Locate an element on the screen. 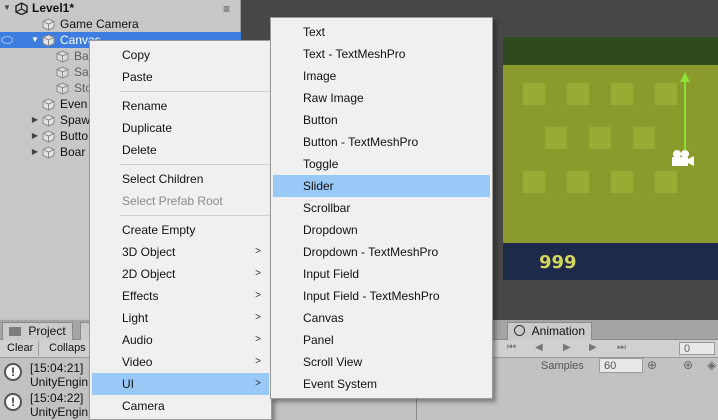 The image size is (718, 420). samples-input: 60 is located at coordinates (621, 365).